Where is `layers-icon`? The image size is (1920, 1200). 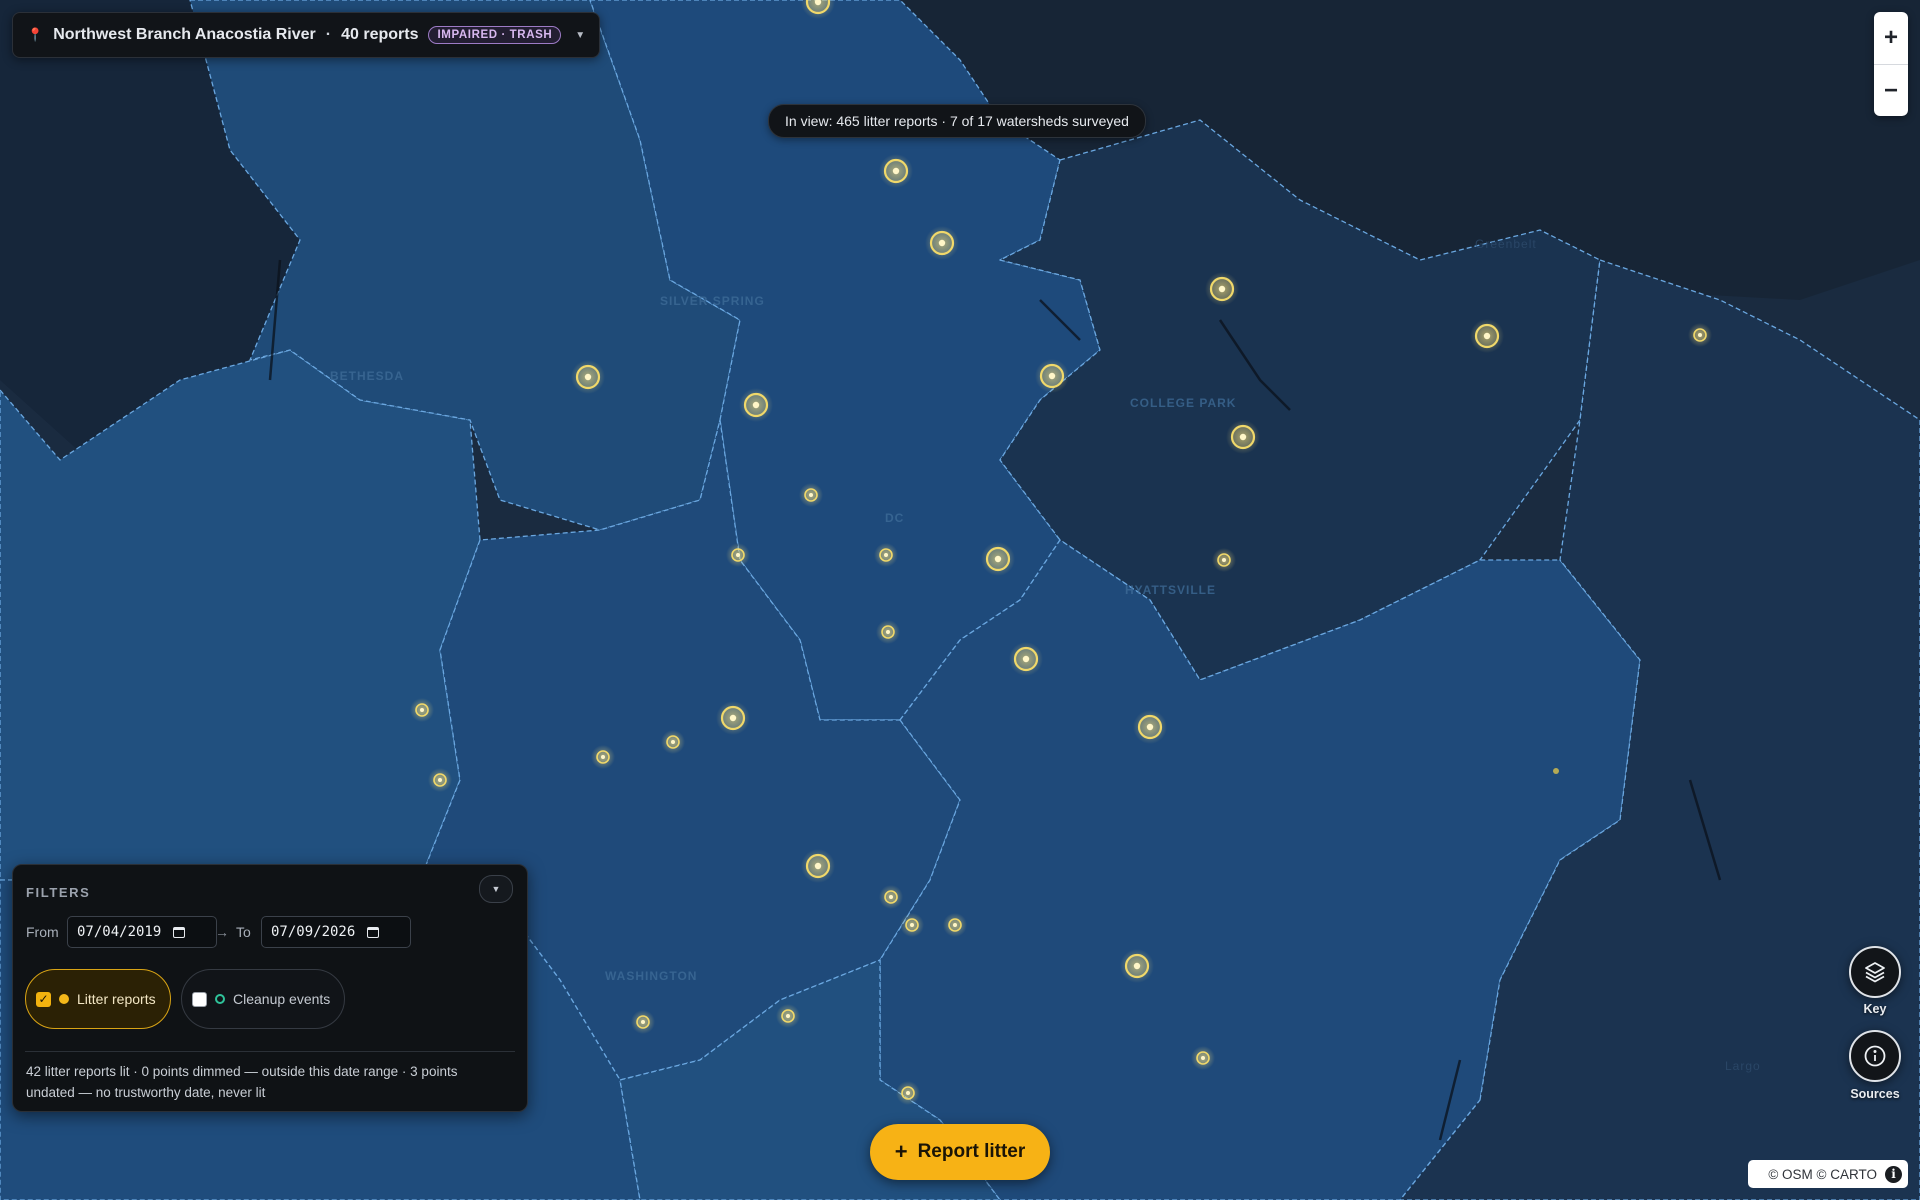
layers-icon is located at coordinates (1875, 972).